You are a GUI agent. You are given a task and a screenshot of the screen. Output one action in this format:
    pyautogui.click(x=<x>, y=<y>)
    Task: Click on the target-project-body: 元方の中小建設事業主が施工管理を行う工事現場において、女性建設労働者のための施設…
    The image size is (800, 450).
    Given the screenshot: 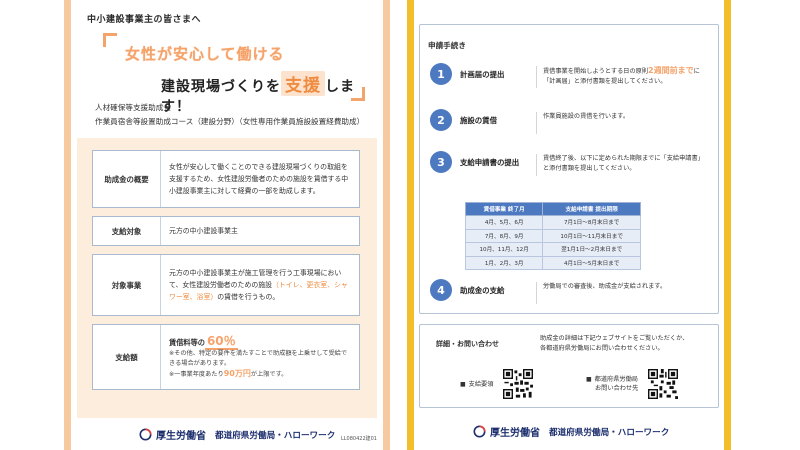 What is the action you would take?
    pyautogui.click(x=260, y=285)
    